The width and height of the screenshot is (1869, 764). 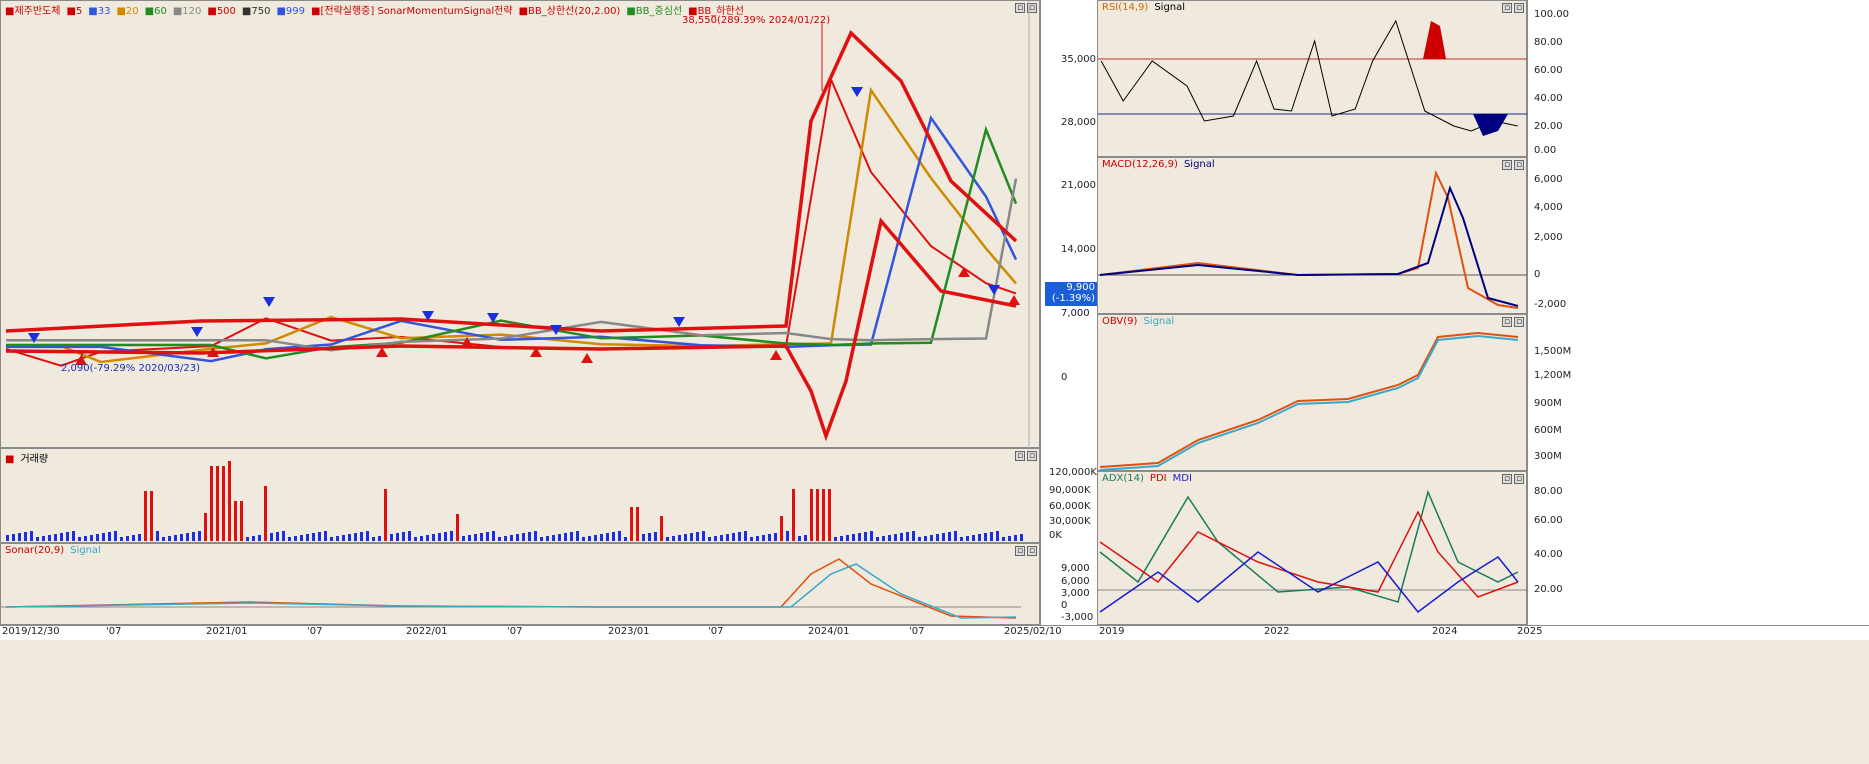 I want to click on obv-chart-svg, so click(x=1309, y=401).